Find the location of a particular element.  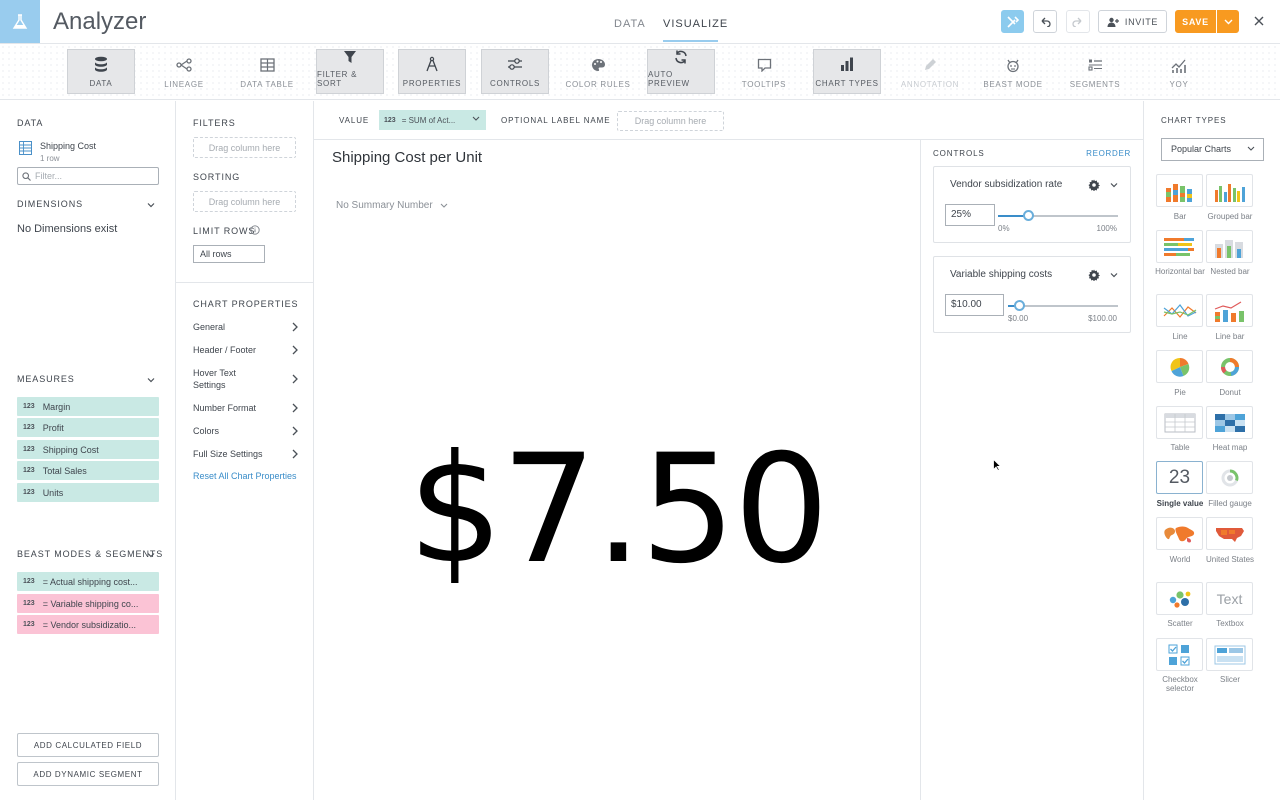

chart-type-donut is located at coordinates (1229, 366).